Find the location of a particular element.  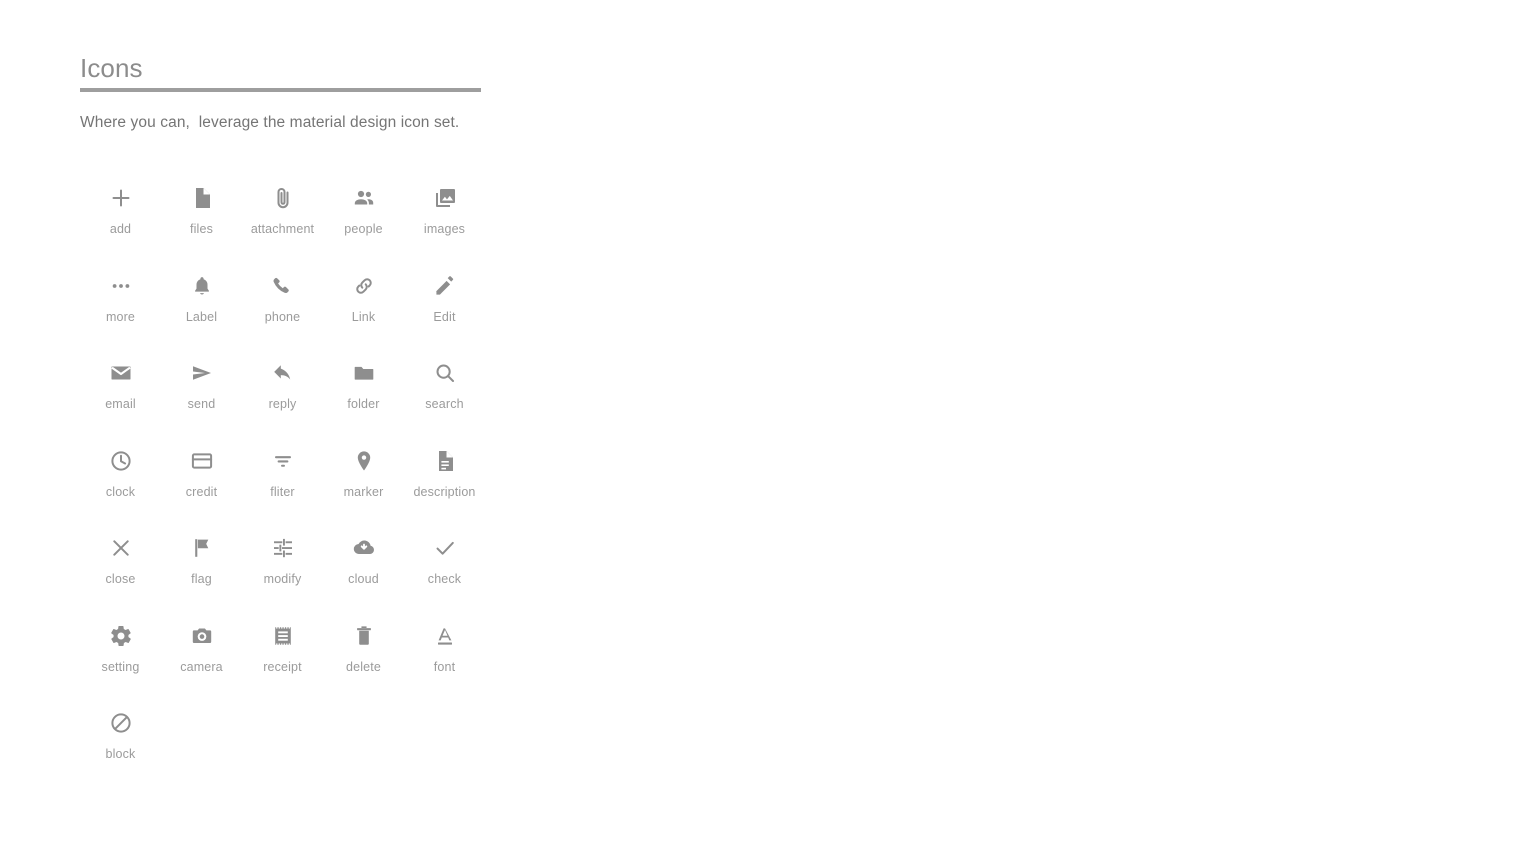

icon-label: credit is located at coordinates (201, 491).